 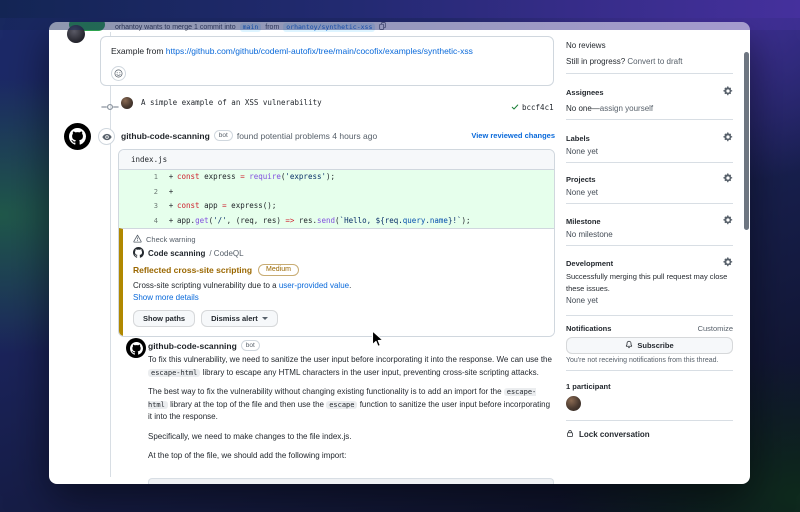 I want to click on diff-line: 3 + const app = express();, so click(x=336, y=206).